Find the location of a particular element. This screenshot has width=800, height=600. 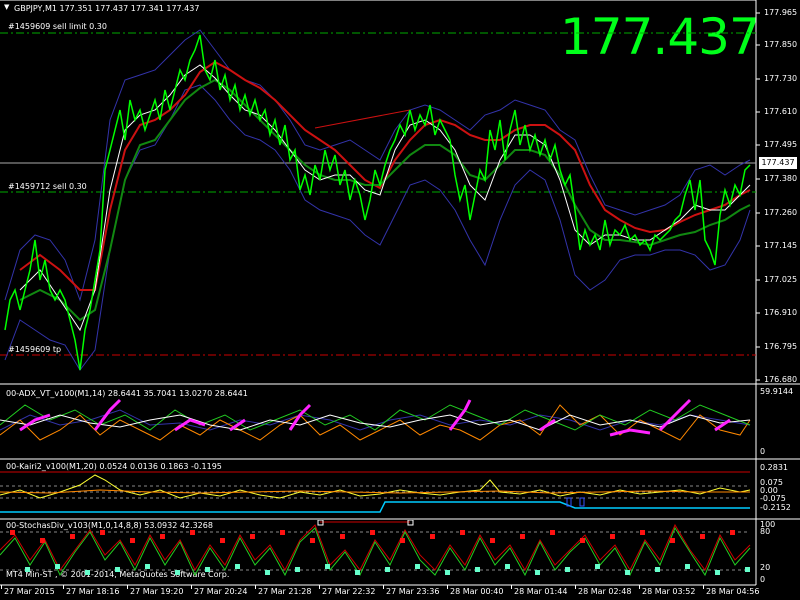

time-axis-label: 27 Mar 20:24 is located at coordinates (221, 591).